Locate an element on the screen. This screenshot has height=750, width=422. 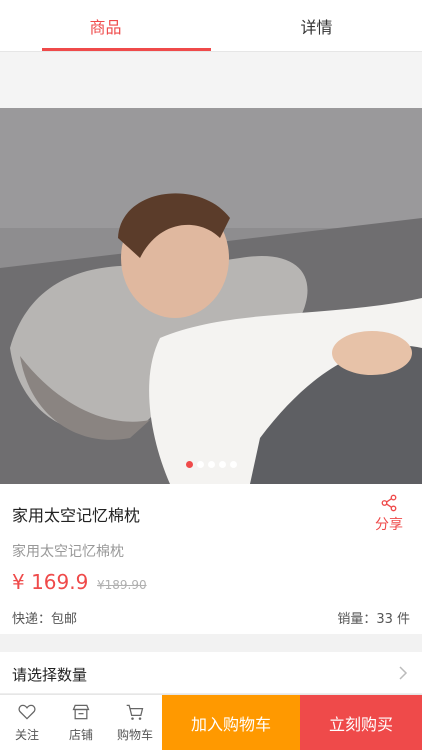
bottom-action-bar: 关注 店铺 购物车 加入购物车 立刻购买 is located at coordinates (211, 722).